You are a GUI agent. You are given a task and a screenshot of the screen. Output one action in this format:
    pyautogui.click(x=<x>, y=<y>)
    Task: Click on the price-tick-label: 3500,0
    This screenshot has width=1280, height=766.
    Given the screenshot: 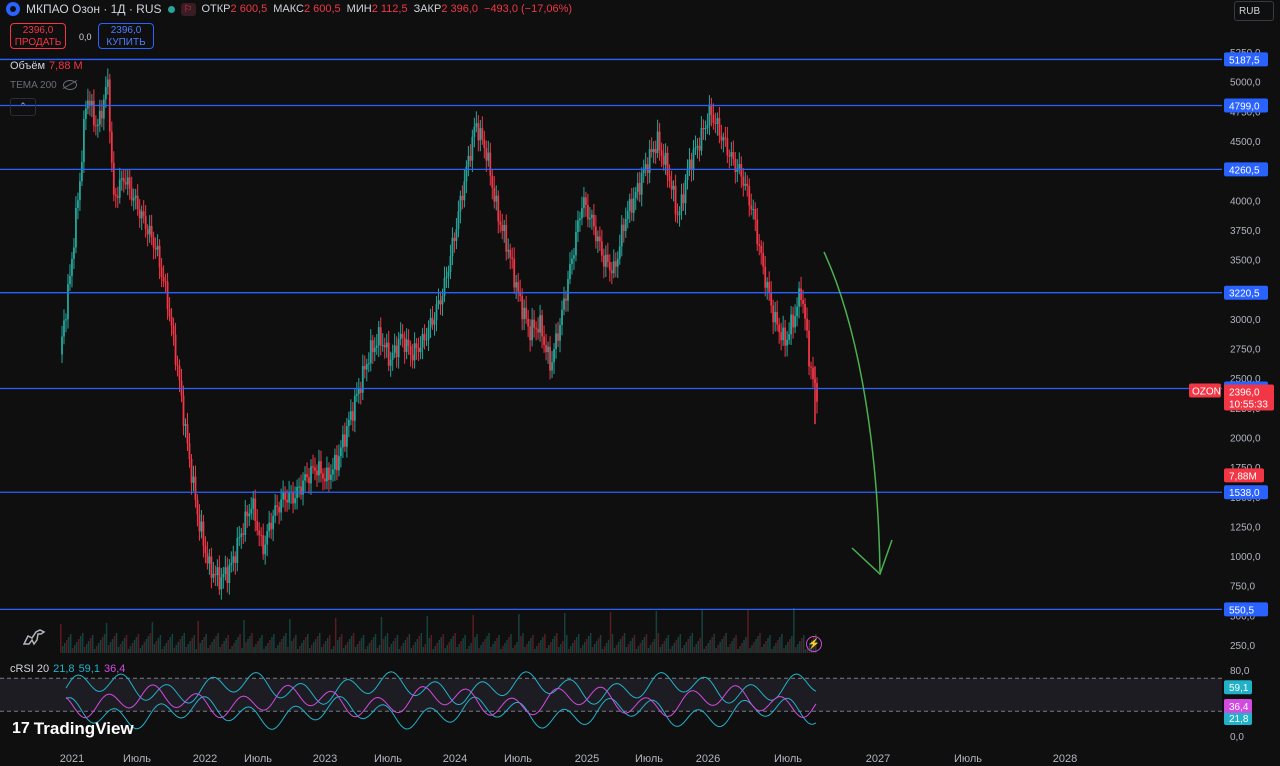 What is the action you would take?
    pyautogui.click(x=1245, y=261)
    